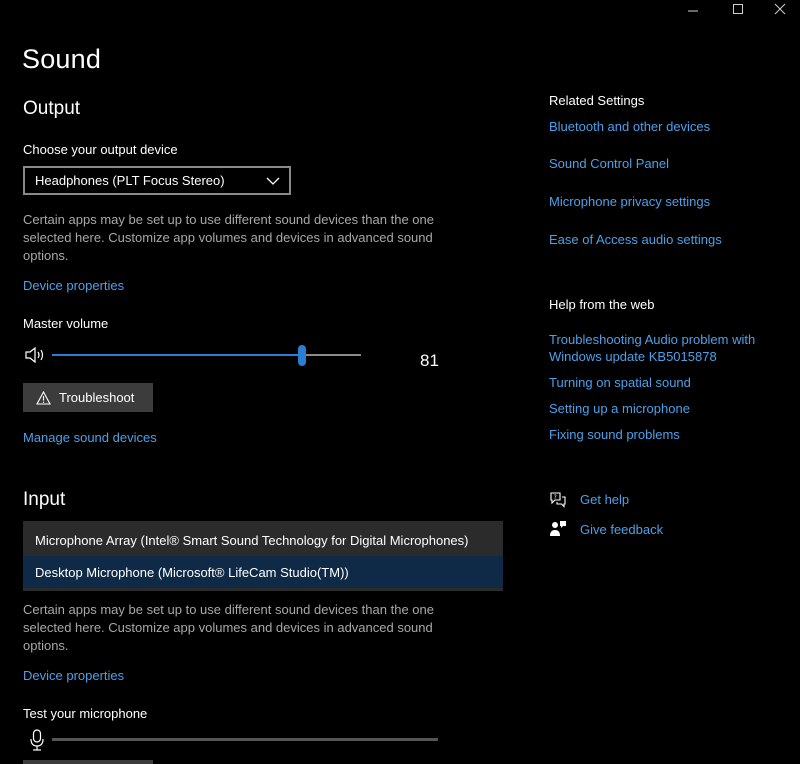 The height and width of the screenshot is (764, 800). What do you see at coordinates (62, 59) in the screenshot?
I see `page-title: Sound` at bounding box center [62, 59].